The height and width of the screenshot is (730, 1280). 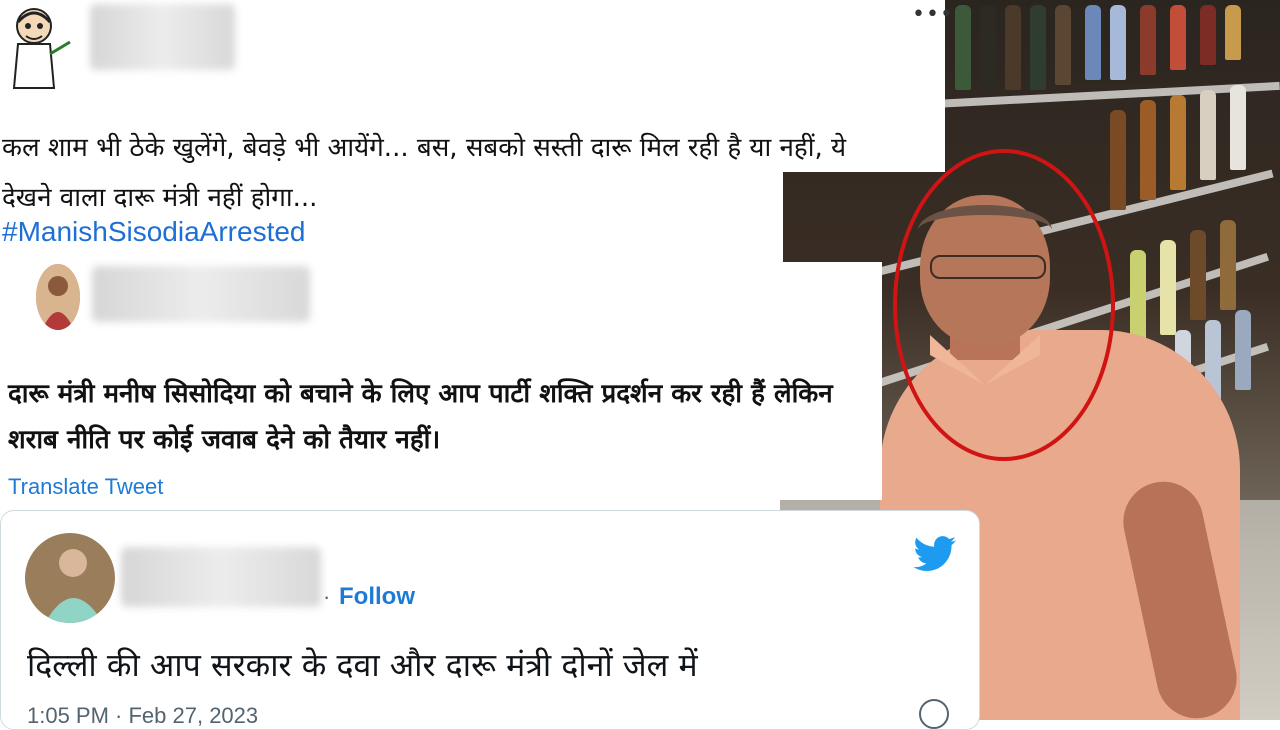 I want to click on follow-button: Follow, so click(x=377, y=597).